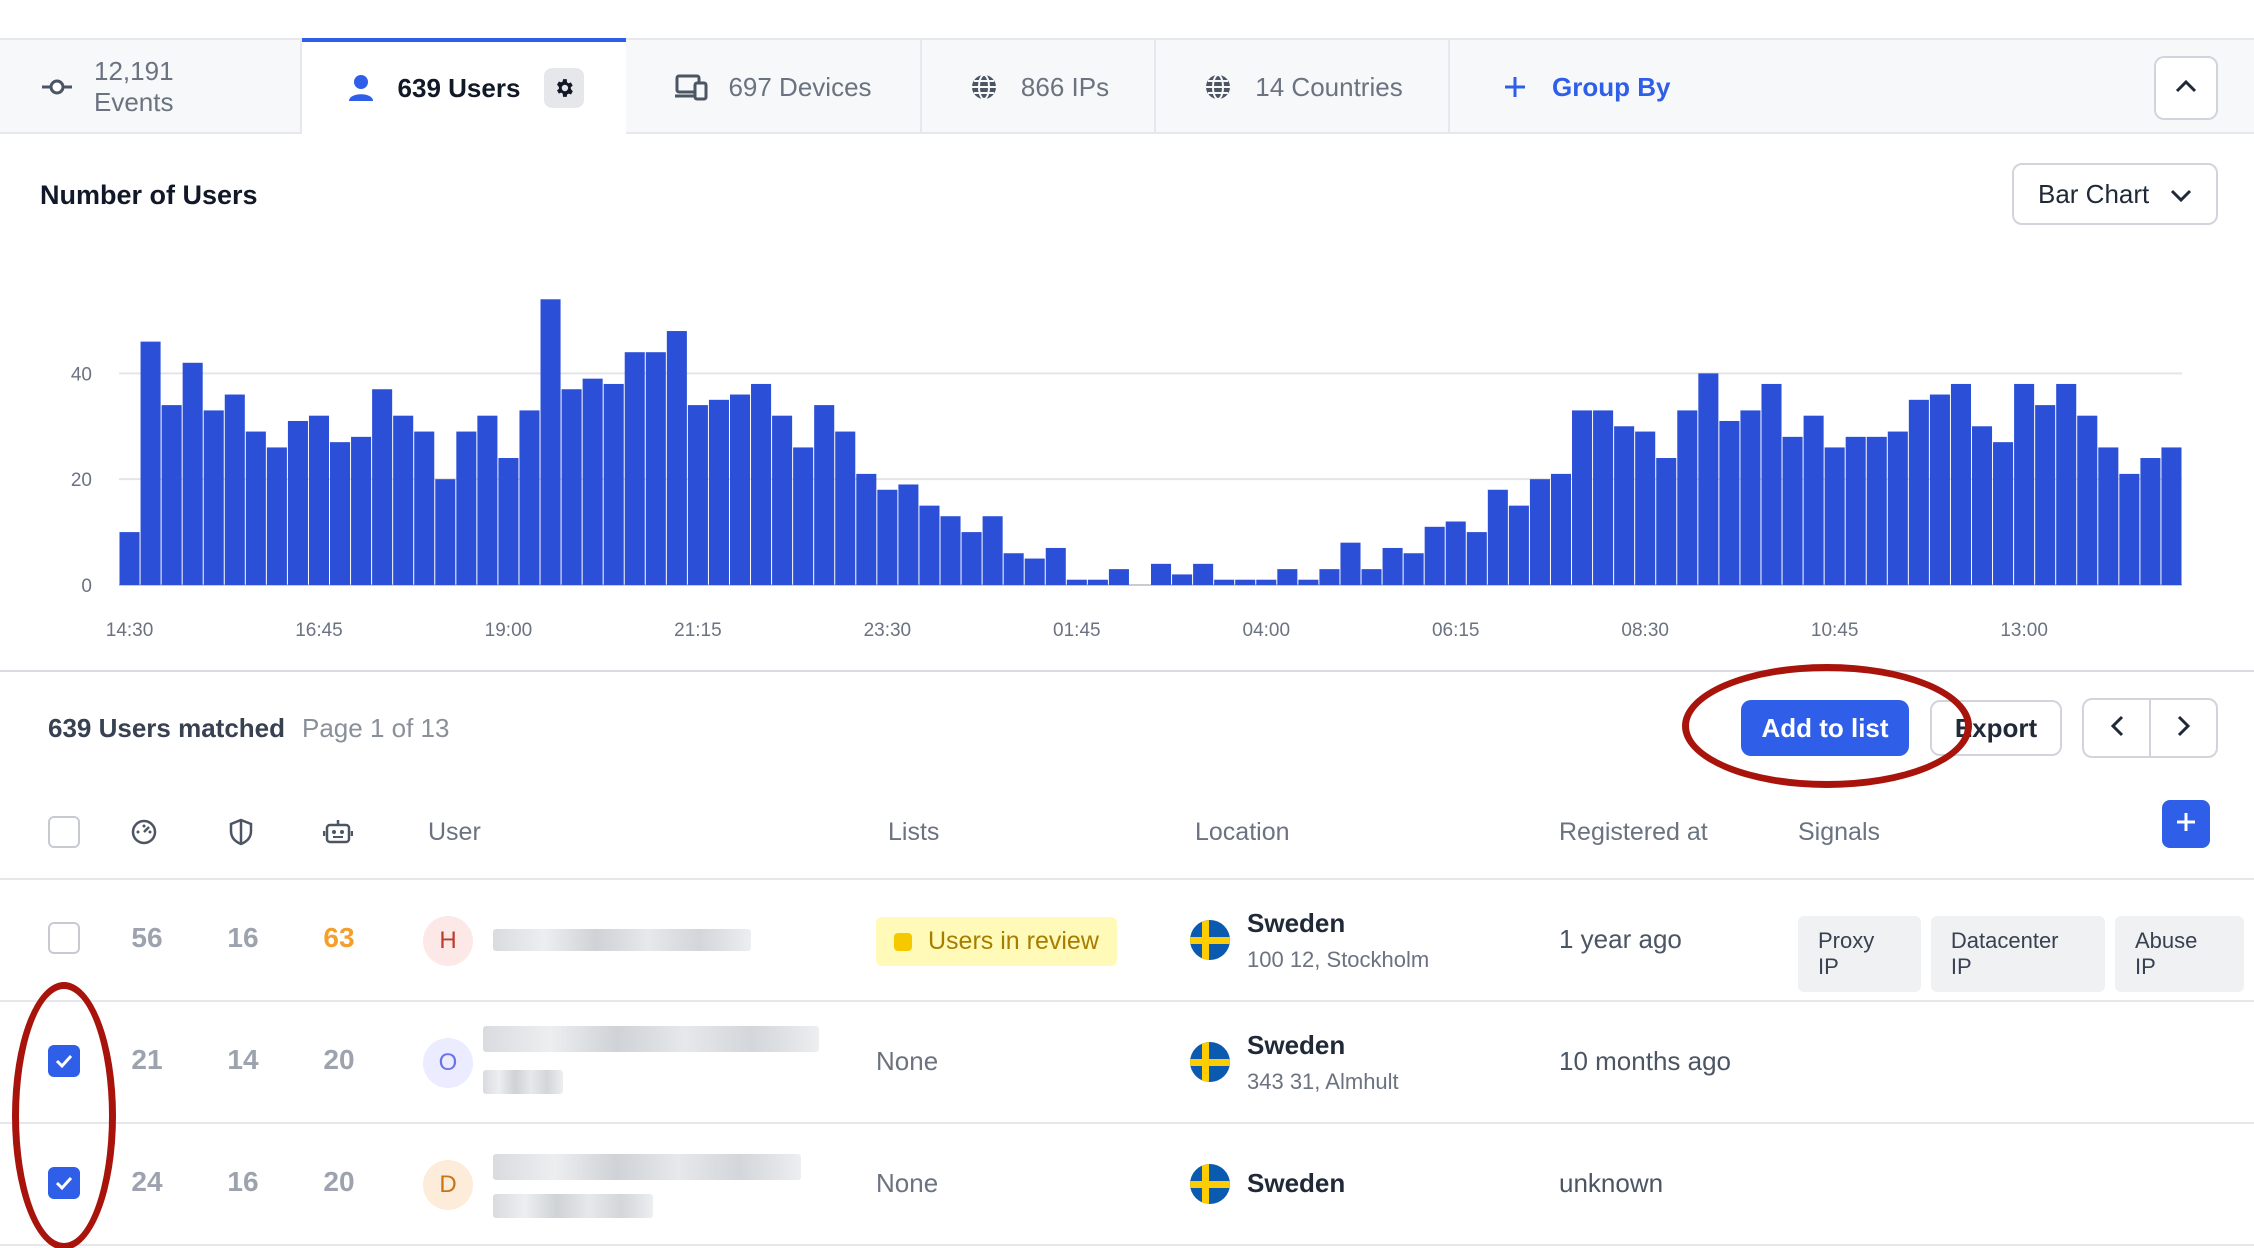  Describe the element at coordinates (1127, 1185) in the screenshot. I see `table-row: 24 16 20 D None Sweden unknown` at that location.